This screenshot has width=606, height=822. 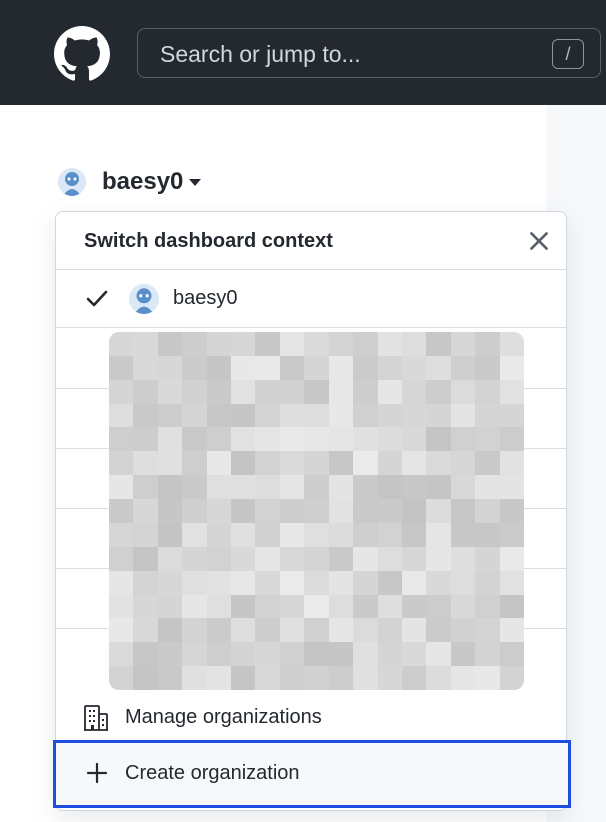 What do you see at coordinates (72, 182) in the screenshot?
I see `avatar` at bounding box center [72, 182].